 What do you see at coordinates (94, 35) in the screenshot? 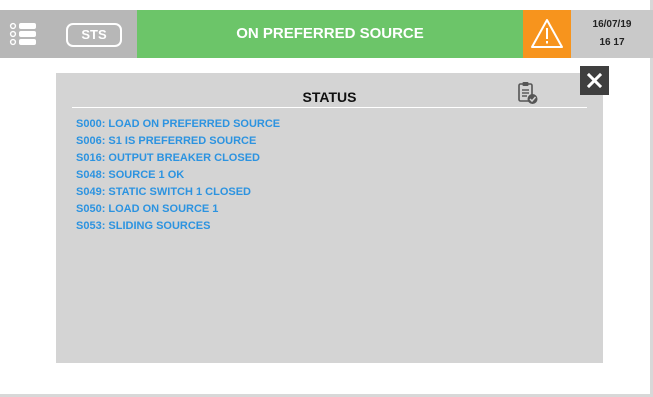
I see `sts-button: STS` at bounding box center [94, 35].